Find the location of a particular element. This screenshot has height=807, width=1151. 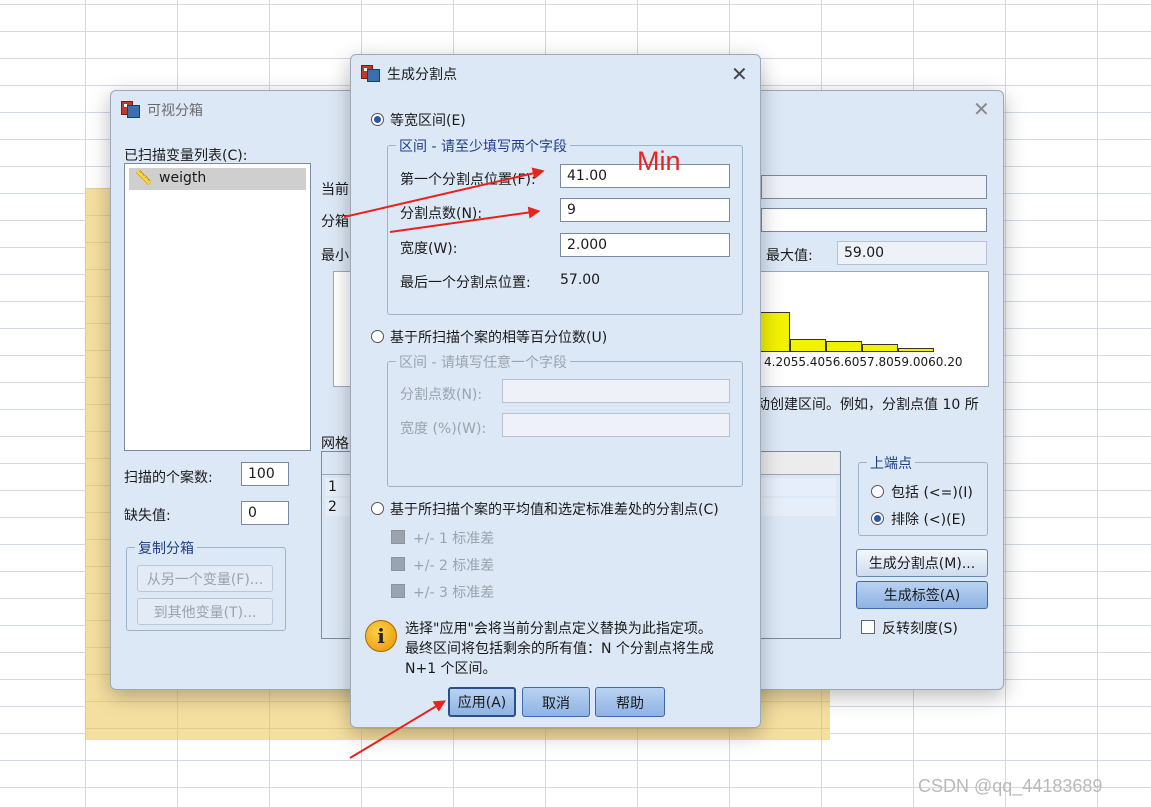

last-cut-label: 最后一个分割点位置: is located at coordinates (465, 283).